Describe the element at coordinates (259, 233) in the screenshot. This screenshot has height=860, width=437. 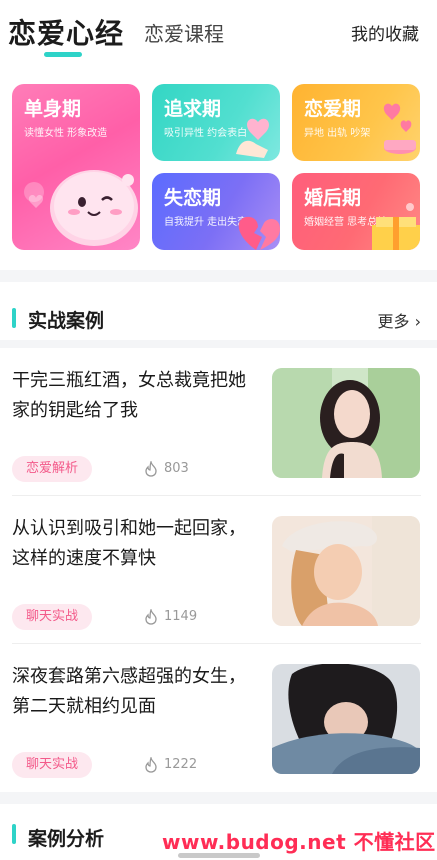
I see `broken-heart-icon` at that location.